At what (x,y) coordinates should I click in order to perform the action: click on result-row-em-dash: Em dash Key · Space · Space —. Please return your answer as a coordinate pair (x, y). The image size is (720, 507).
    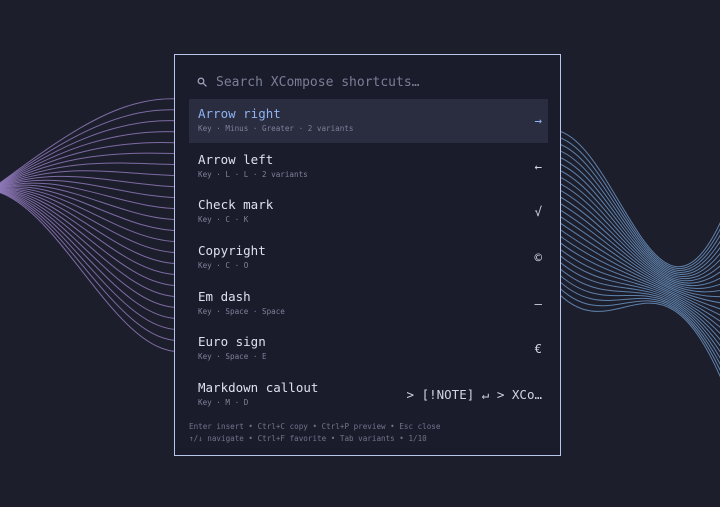
    Looking at the image, I should click on (368, 304).